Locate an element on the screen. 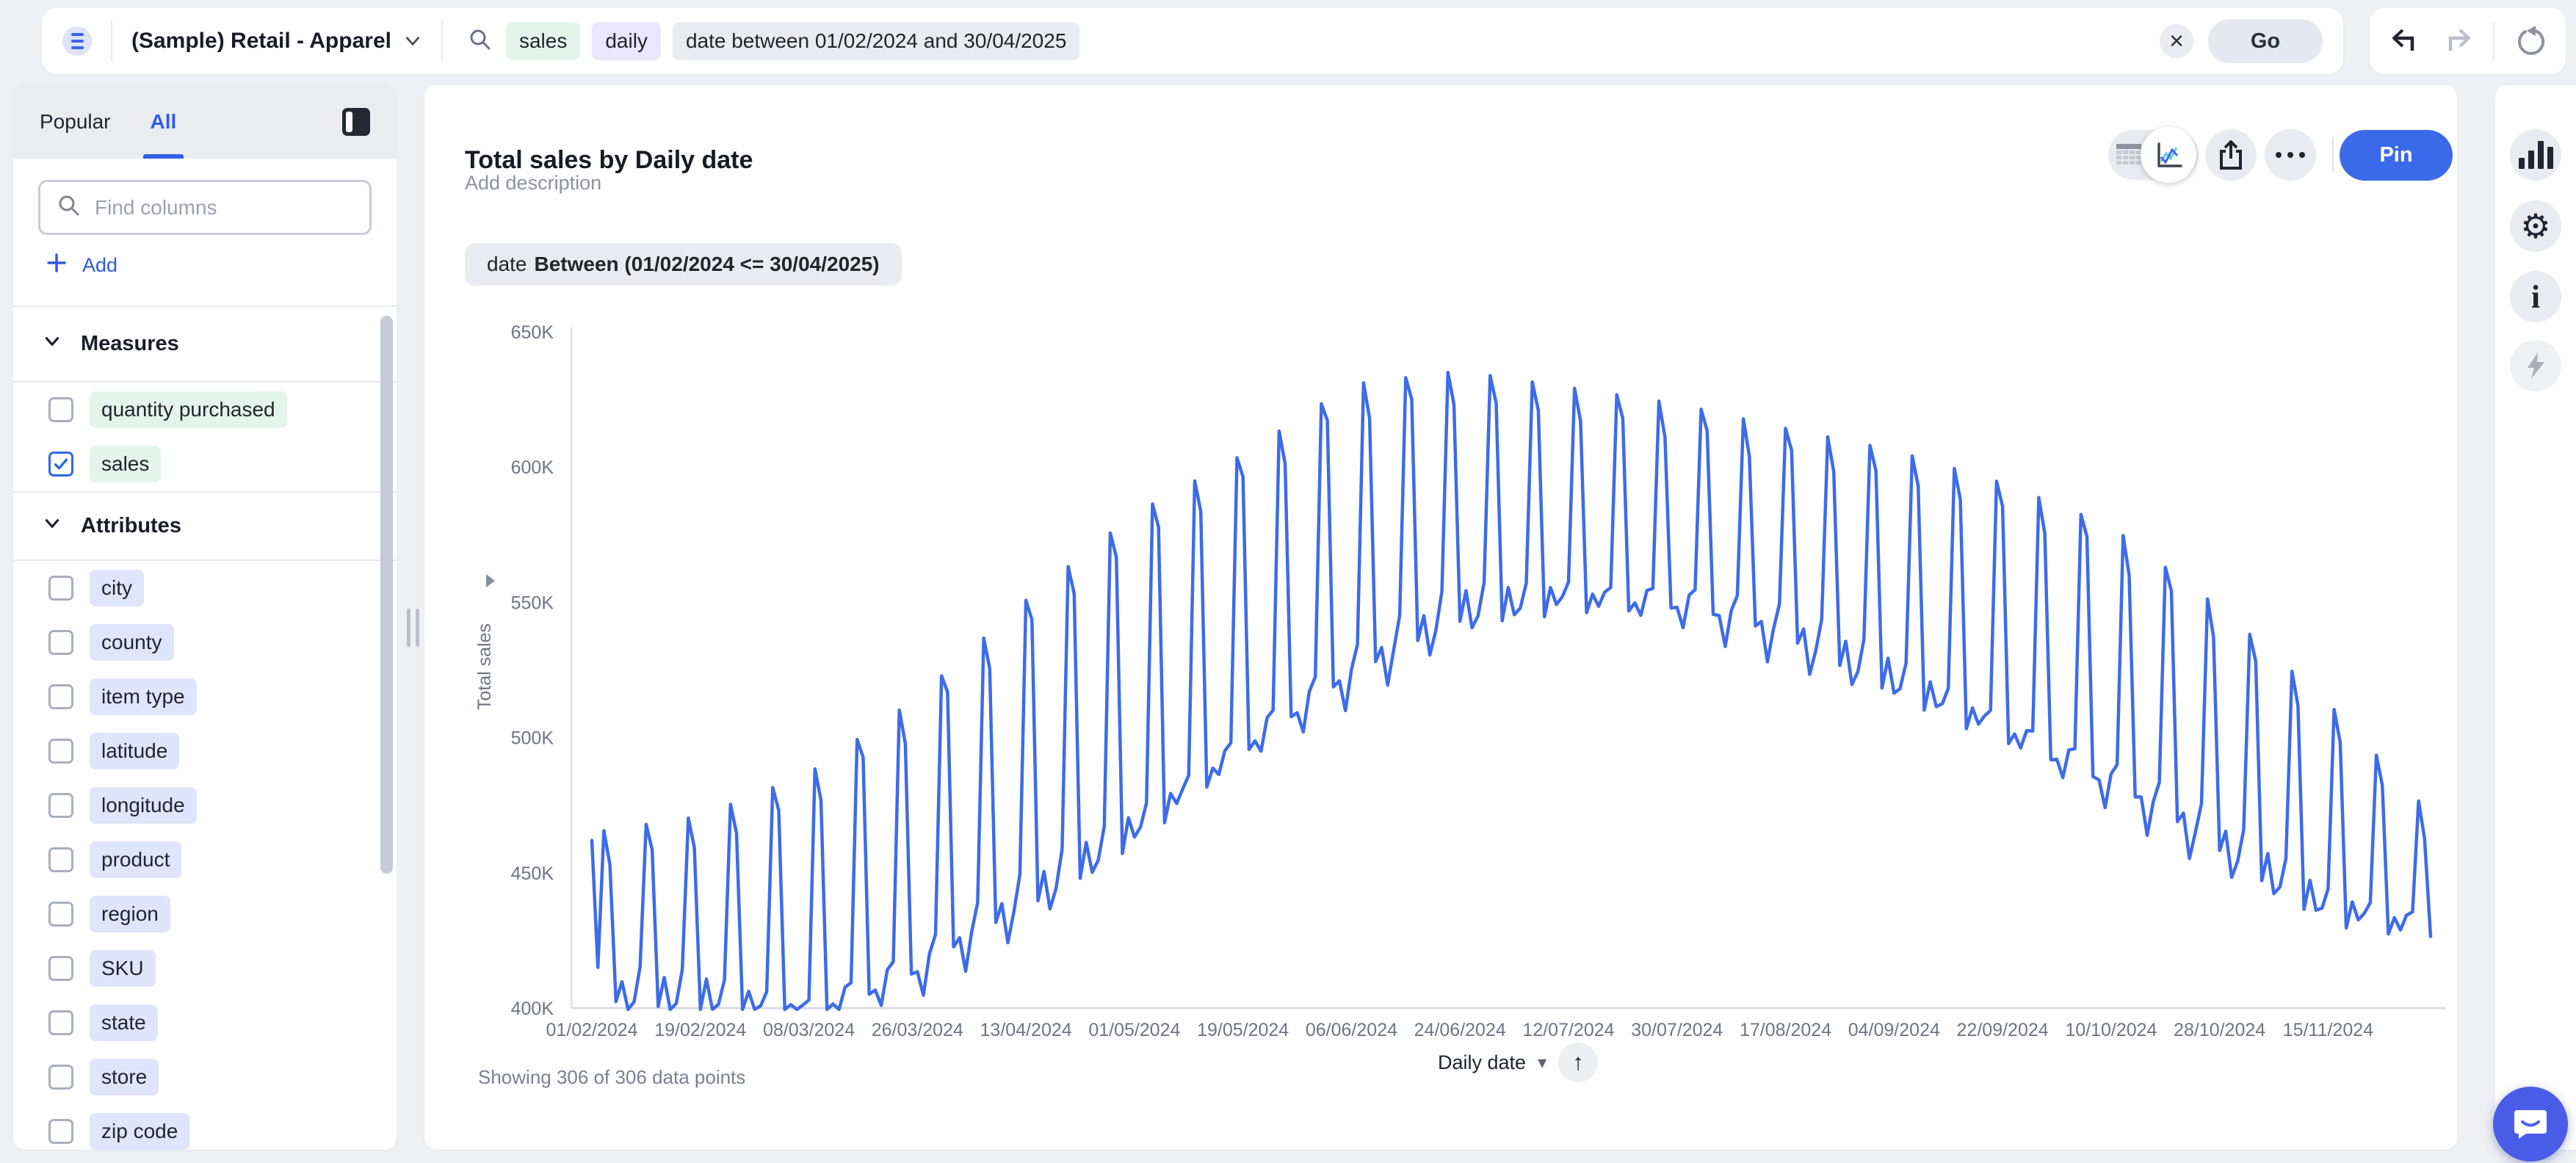  column-pill: store is located at coordinates (124, 1077).